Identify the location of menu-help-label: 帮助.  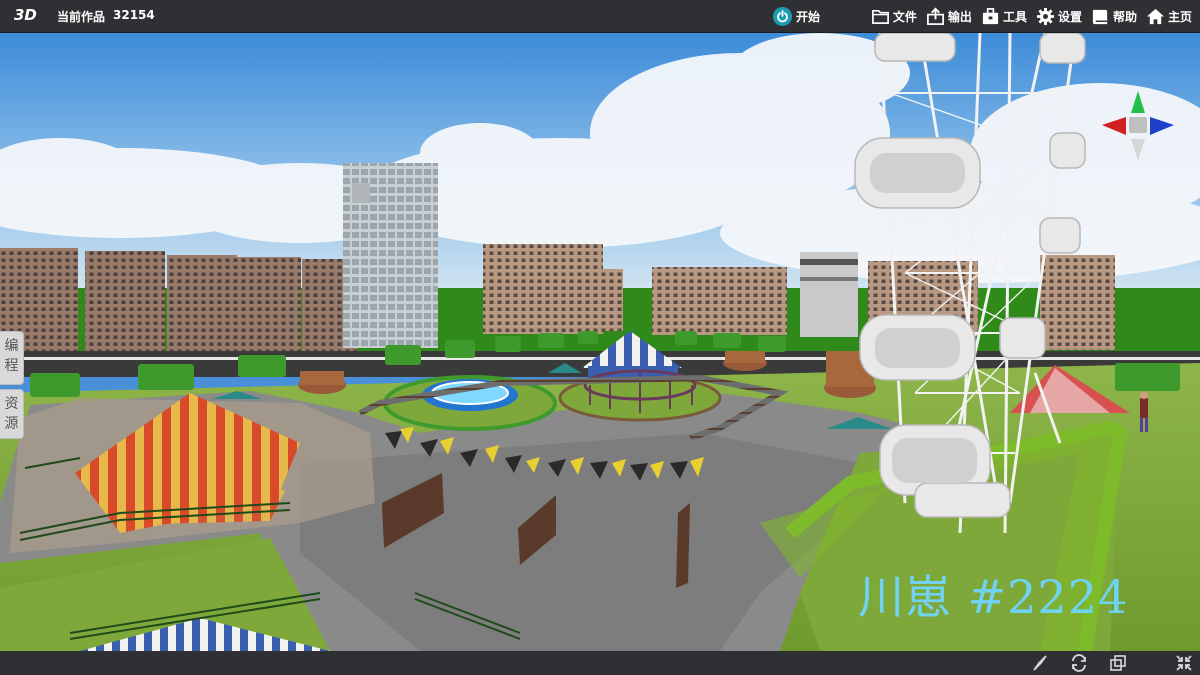
(1124, 16).